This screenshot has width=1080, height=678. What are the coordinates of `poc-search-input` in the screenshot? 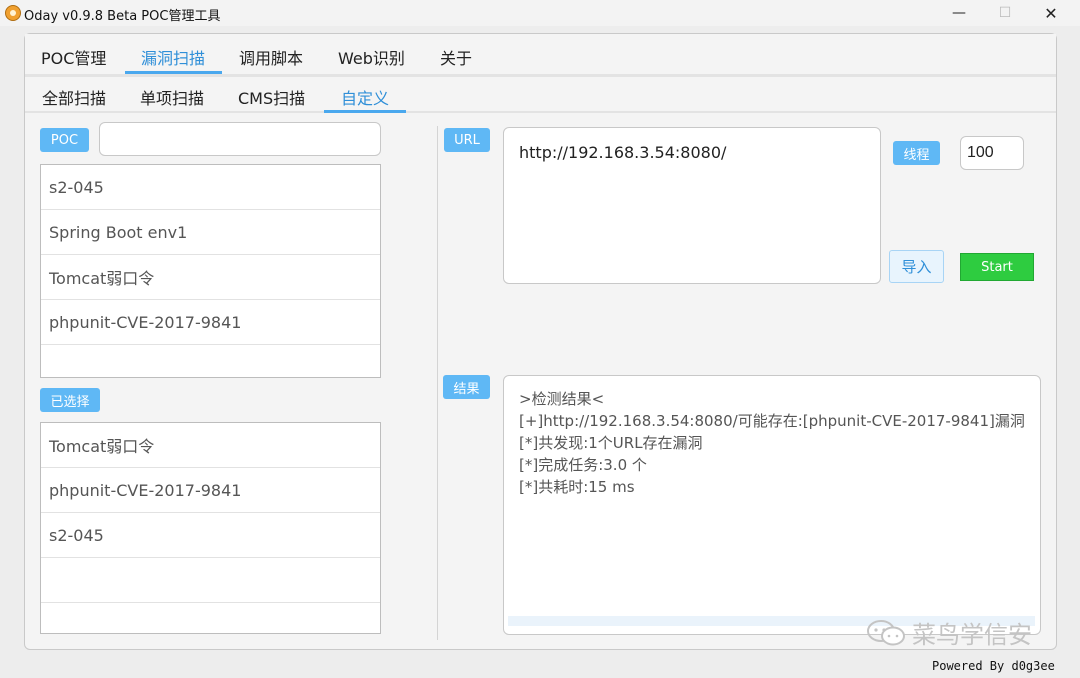 It's located at (240, 139).